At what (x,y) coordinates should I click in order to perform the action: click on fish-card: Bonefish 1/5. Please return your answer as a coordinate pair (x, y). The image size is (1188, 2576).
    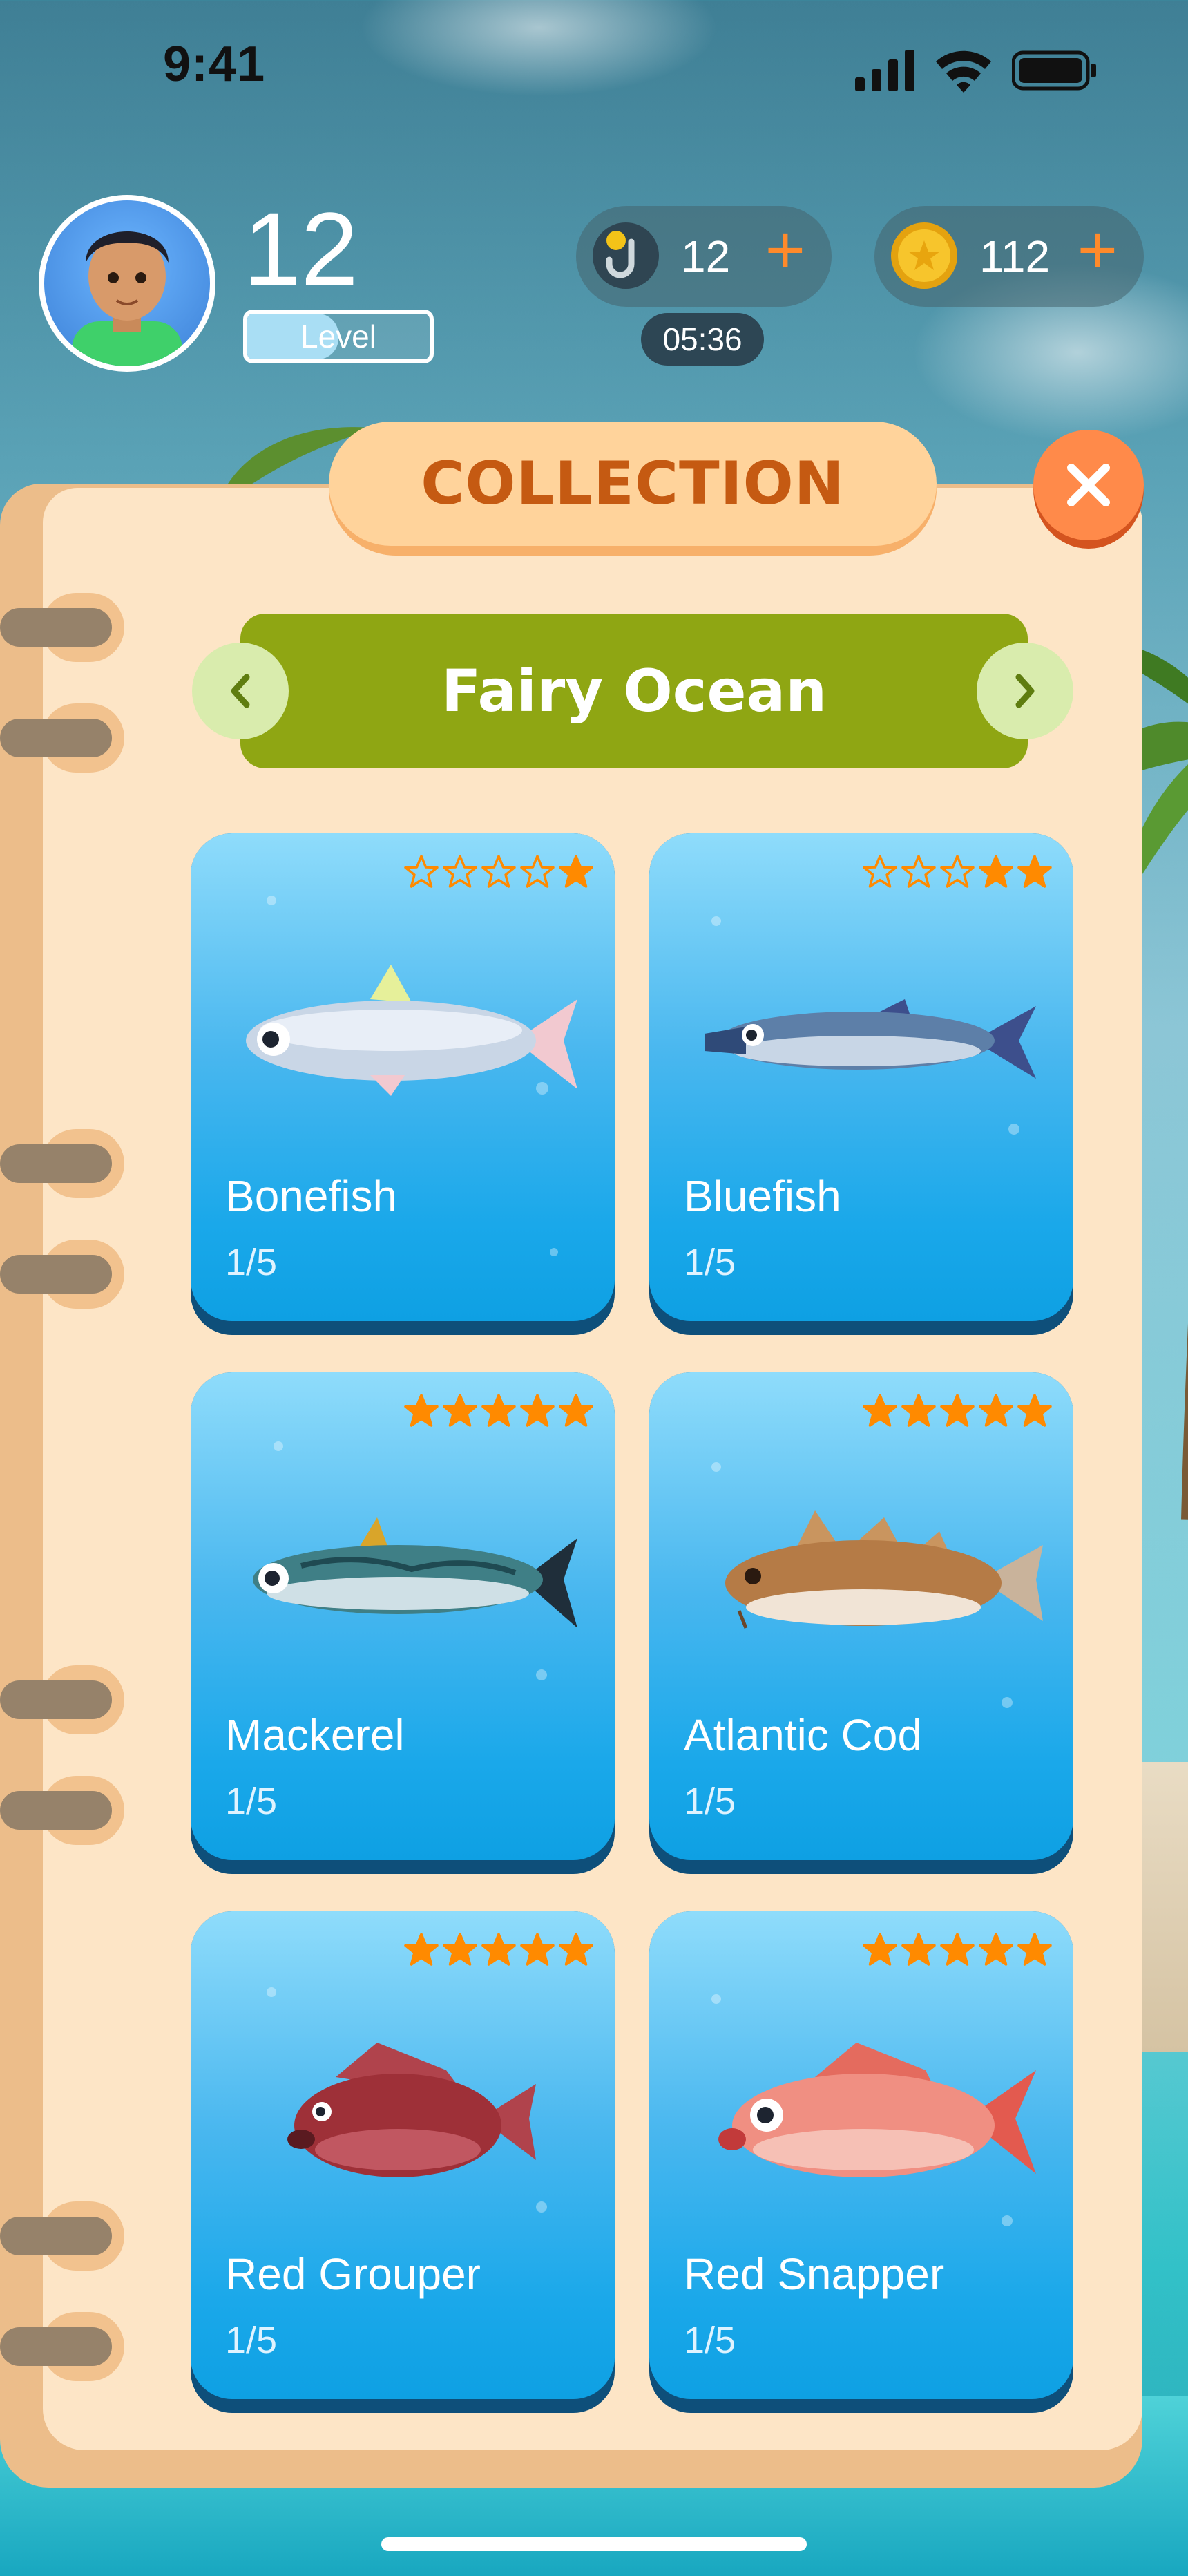
    Looking at the image, I should click on (403, 1084).